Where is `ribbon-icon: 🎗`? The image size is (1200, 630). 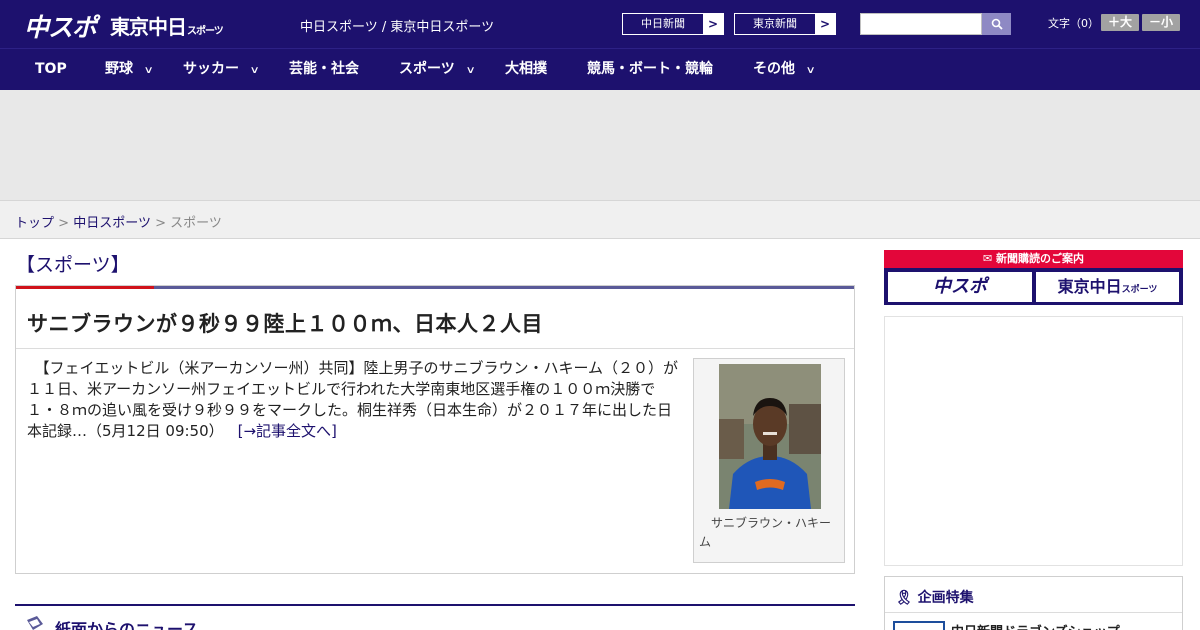 ribbon-icon: 🎗 is located at coordinates (904, 598).